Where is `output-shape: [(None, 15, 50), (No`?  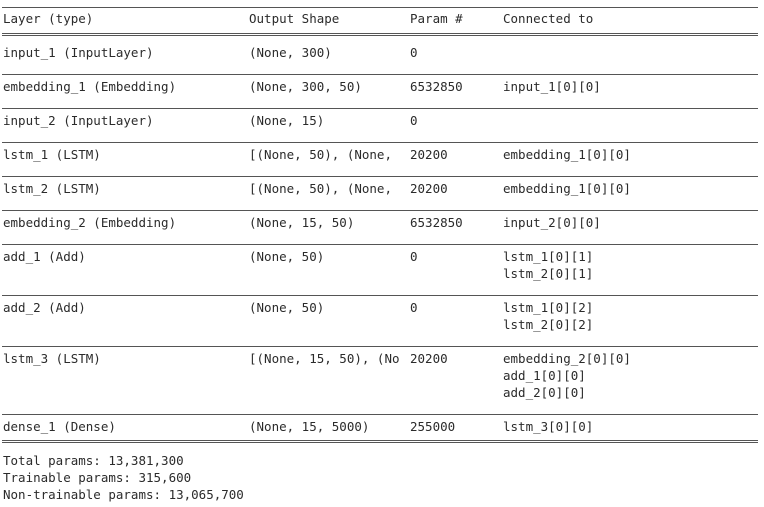 output-shape: [(None, 15, 50), (No is located at coordinates (324, 358).